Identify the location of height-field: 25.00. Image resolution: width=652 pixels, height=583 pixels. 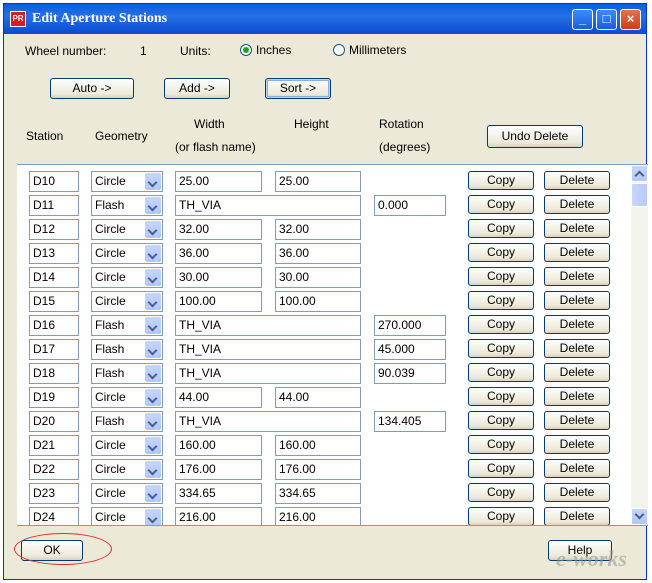
(318, 181).